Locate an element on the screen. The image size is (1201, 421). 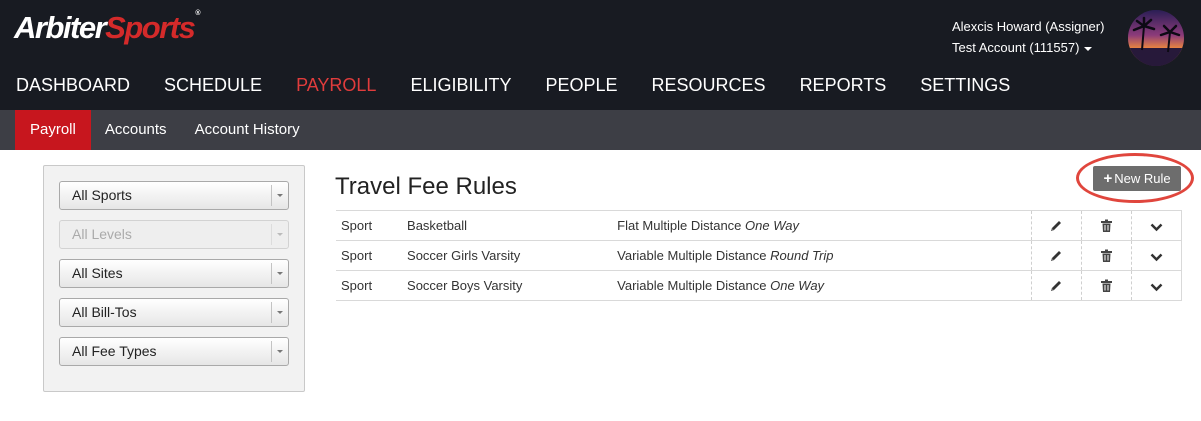
avatar-image is located at coordinates (1156, 38).